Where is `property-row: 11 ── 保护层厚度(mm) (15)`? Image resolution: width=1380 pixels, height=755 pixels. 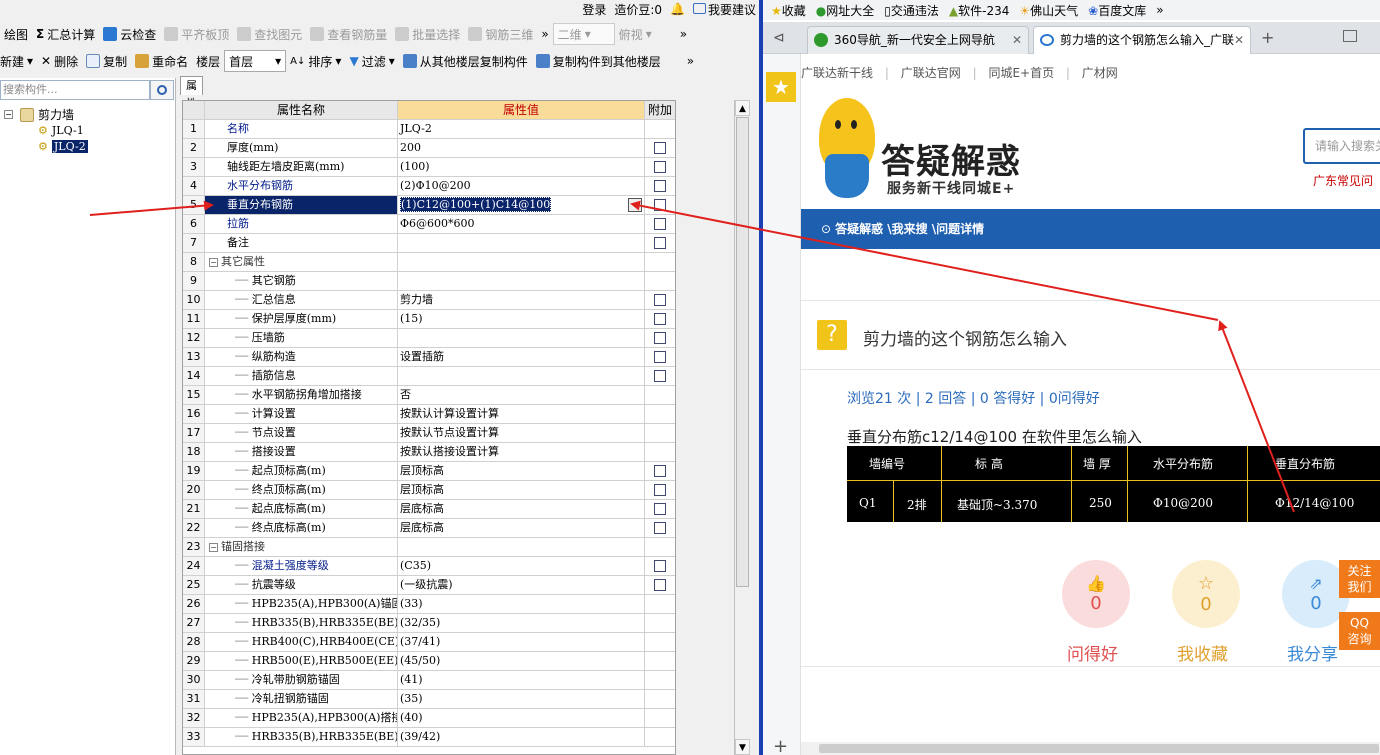
property-row: 11 ── 保护层厚度(mm) (15) is located at coordinates (429, 319).